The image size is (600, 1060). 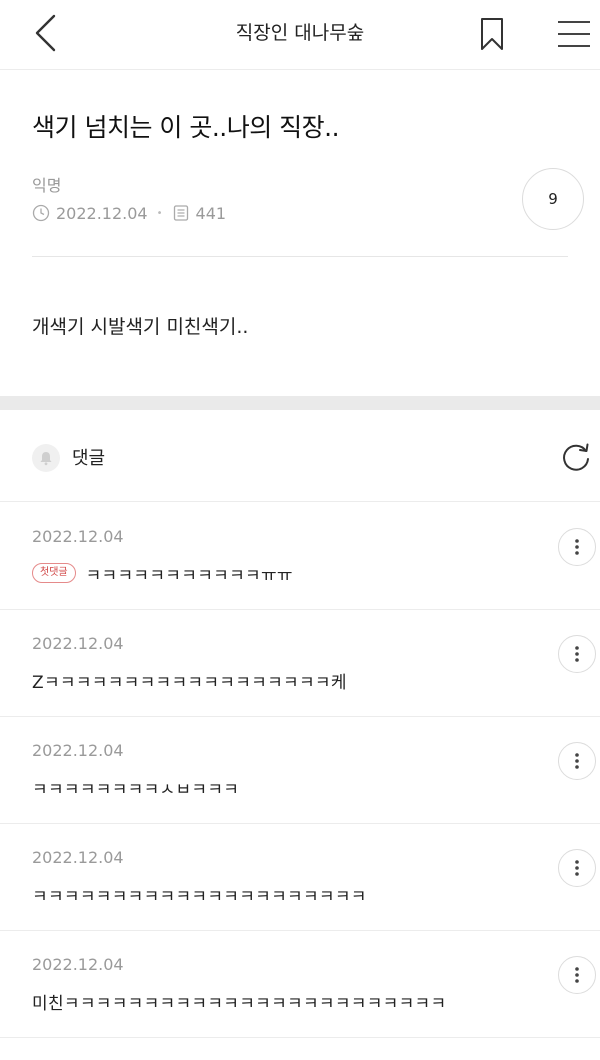 I want to click on divider, so click(x=300, y=256).